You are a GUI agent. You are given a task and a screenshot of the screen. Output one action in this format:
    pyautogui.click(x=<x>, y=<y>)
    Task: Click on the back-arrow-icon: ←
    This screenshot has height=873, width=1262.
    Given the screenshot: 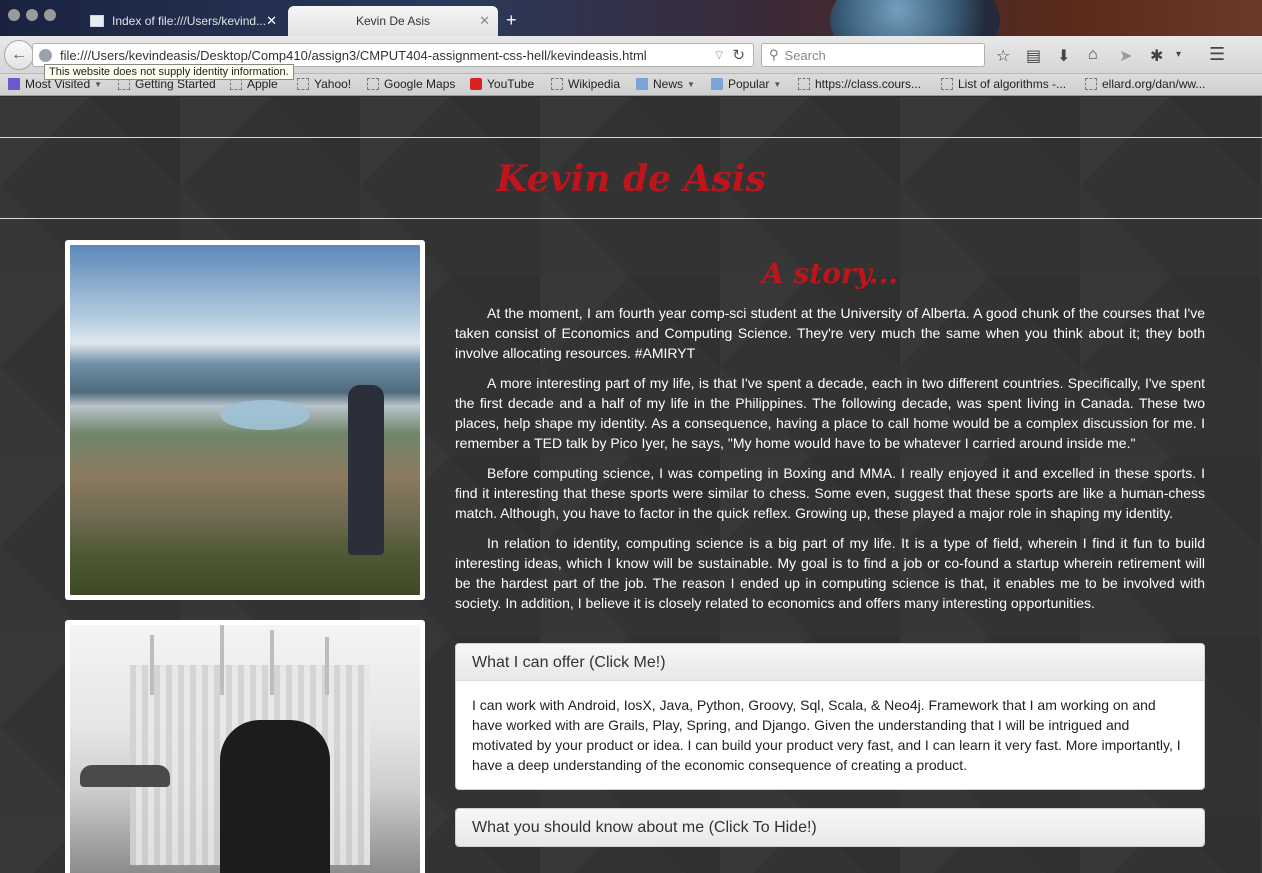 What is the action you would take?
    pyautogui.click(x=19, y=54)
    